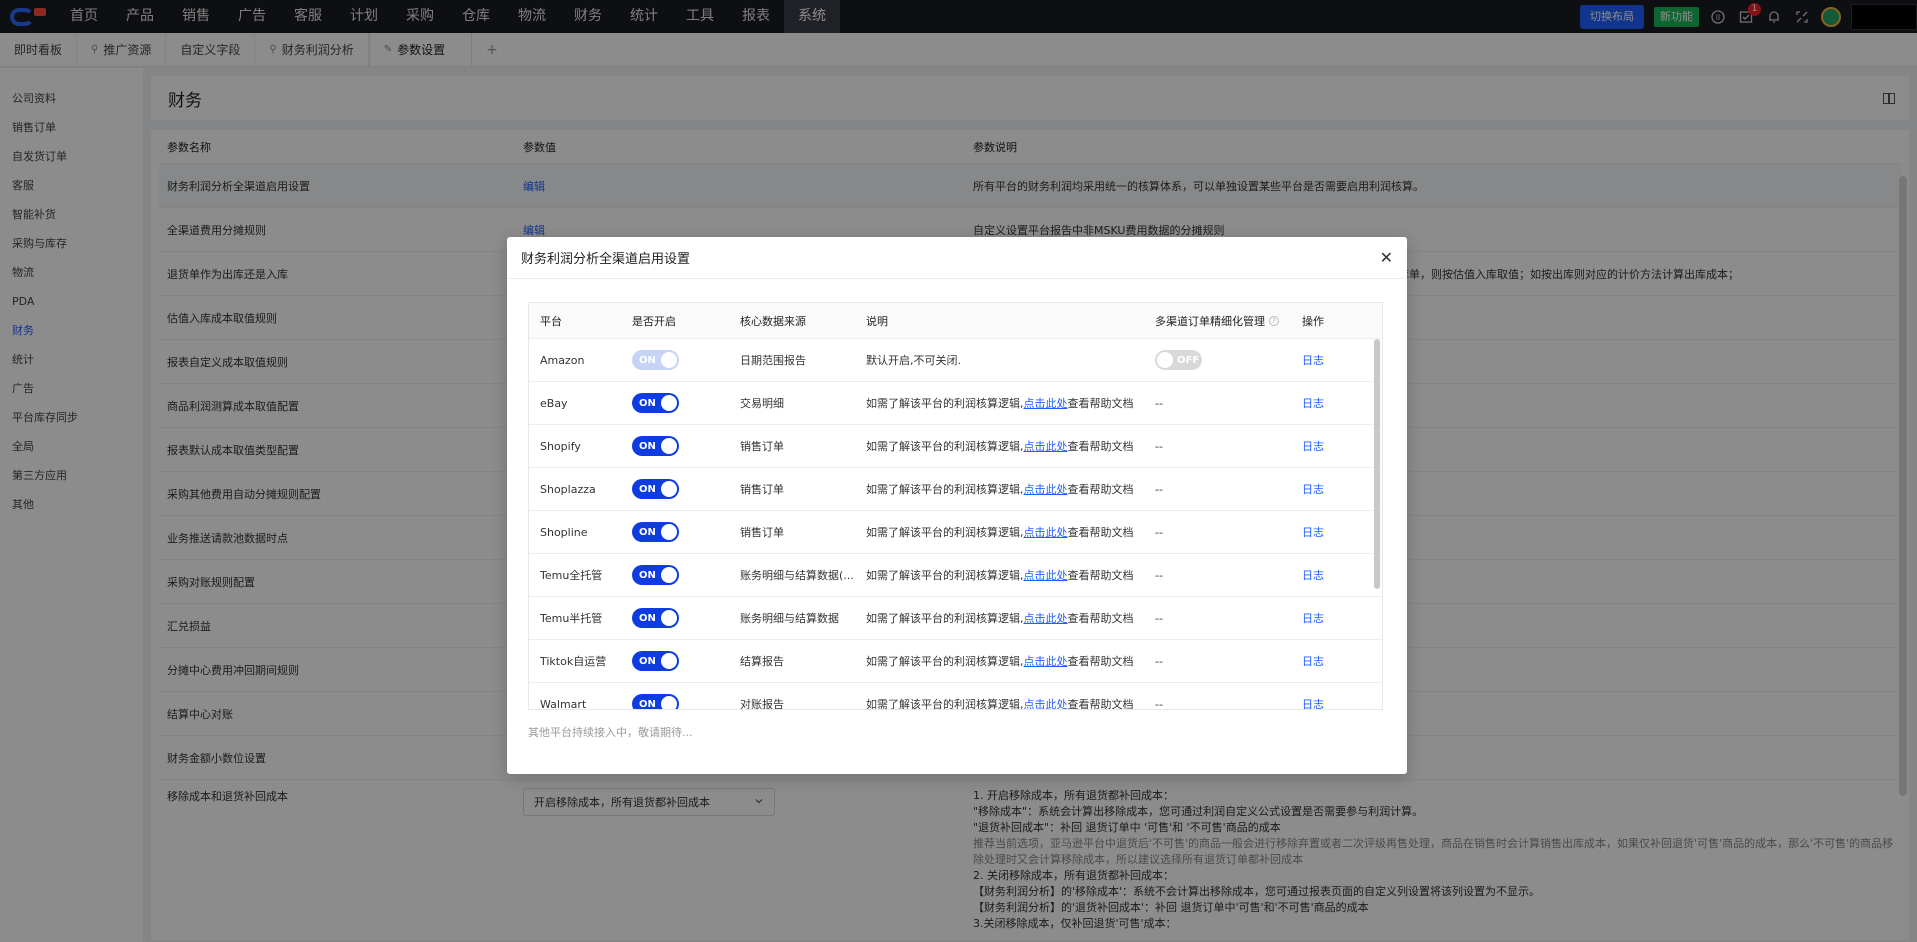 This screenshot has height=942, width=1917. What do you see at coordinates (564, 532) in the screenshot?
I see `platform-name: Shopline` at bounding box center [564, 532].